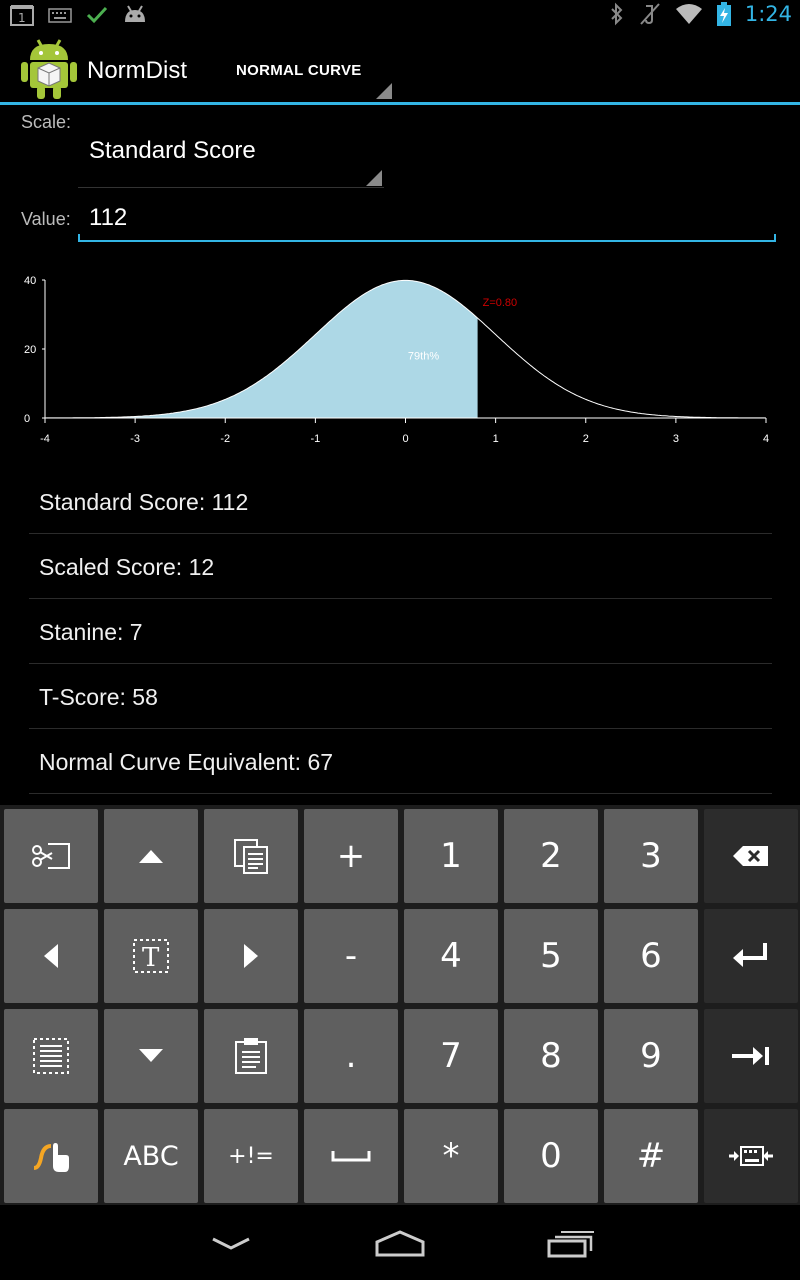 Image resolution: width=800 pixels, height=1280 pixels. Describe the element at coordinates (427, 220) in the screenshot. I see `value-input: 112` at that location.